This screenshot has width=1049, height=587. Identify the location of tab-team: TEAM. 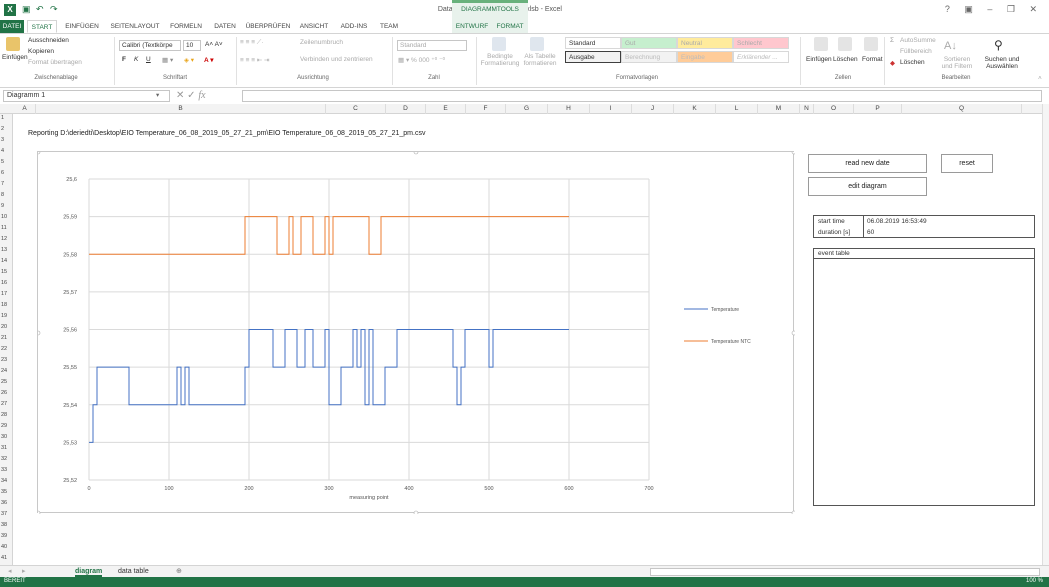
(389, 26).